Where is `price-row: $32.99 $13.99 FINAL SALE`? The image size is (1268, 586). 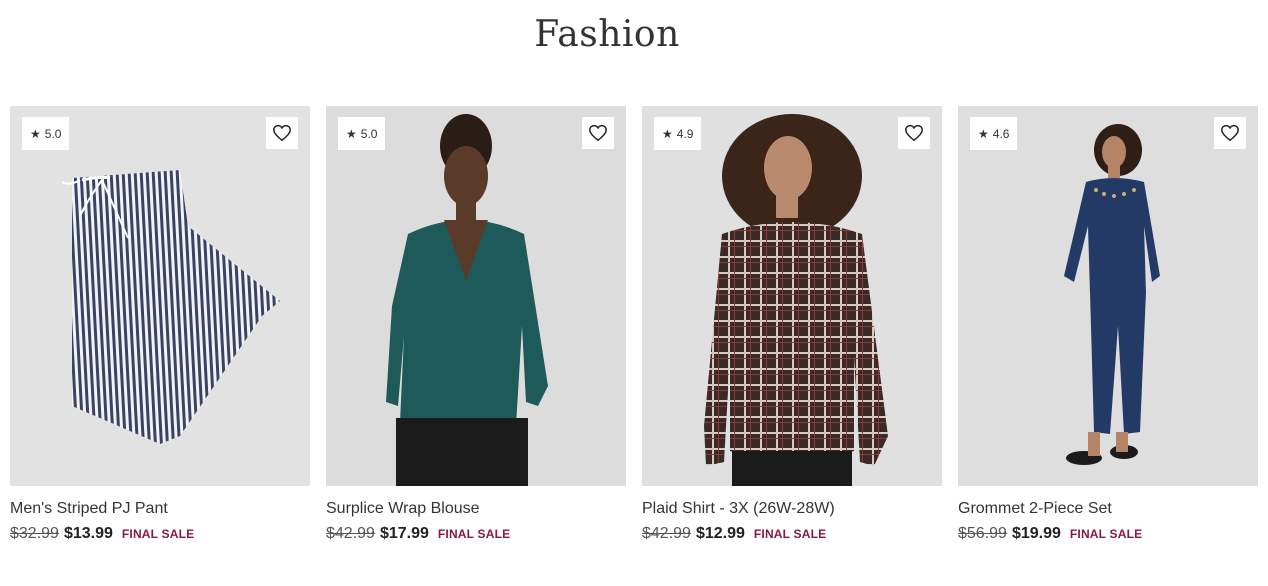
price-row: $32.99 $13.99 FINAL SALE is located at coordinates (160, 534).